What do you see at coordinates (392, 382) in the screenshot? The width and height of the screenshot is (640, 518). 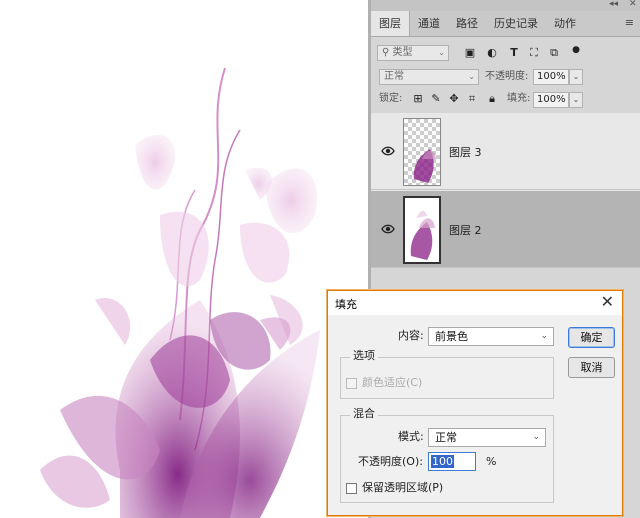 I see `color-adapt-label: 颜色适应(C)` at bounding box center [392, 382].